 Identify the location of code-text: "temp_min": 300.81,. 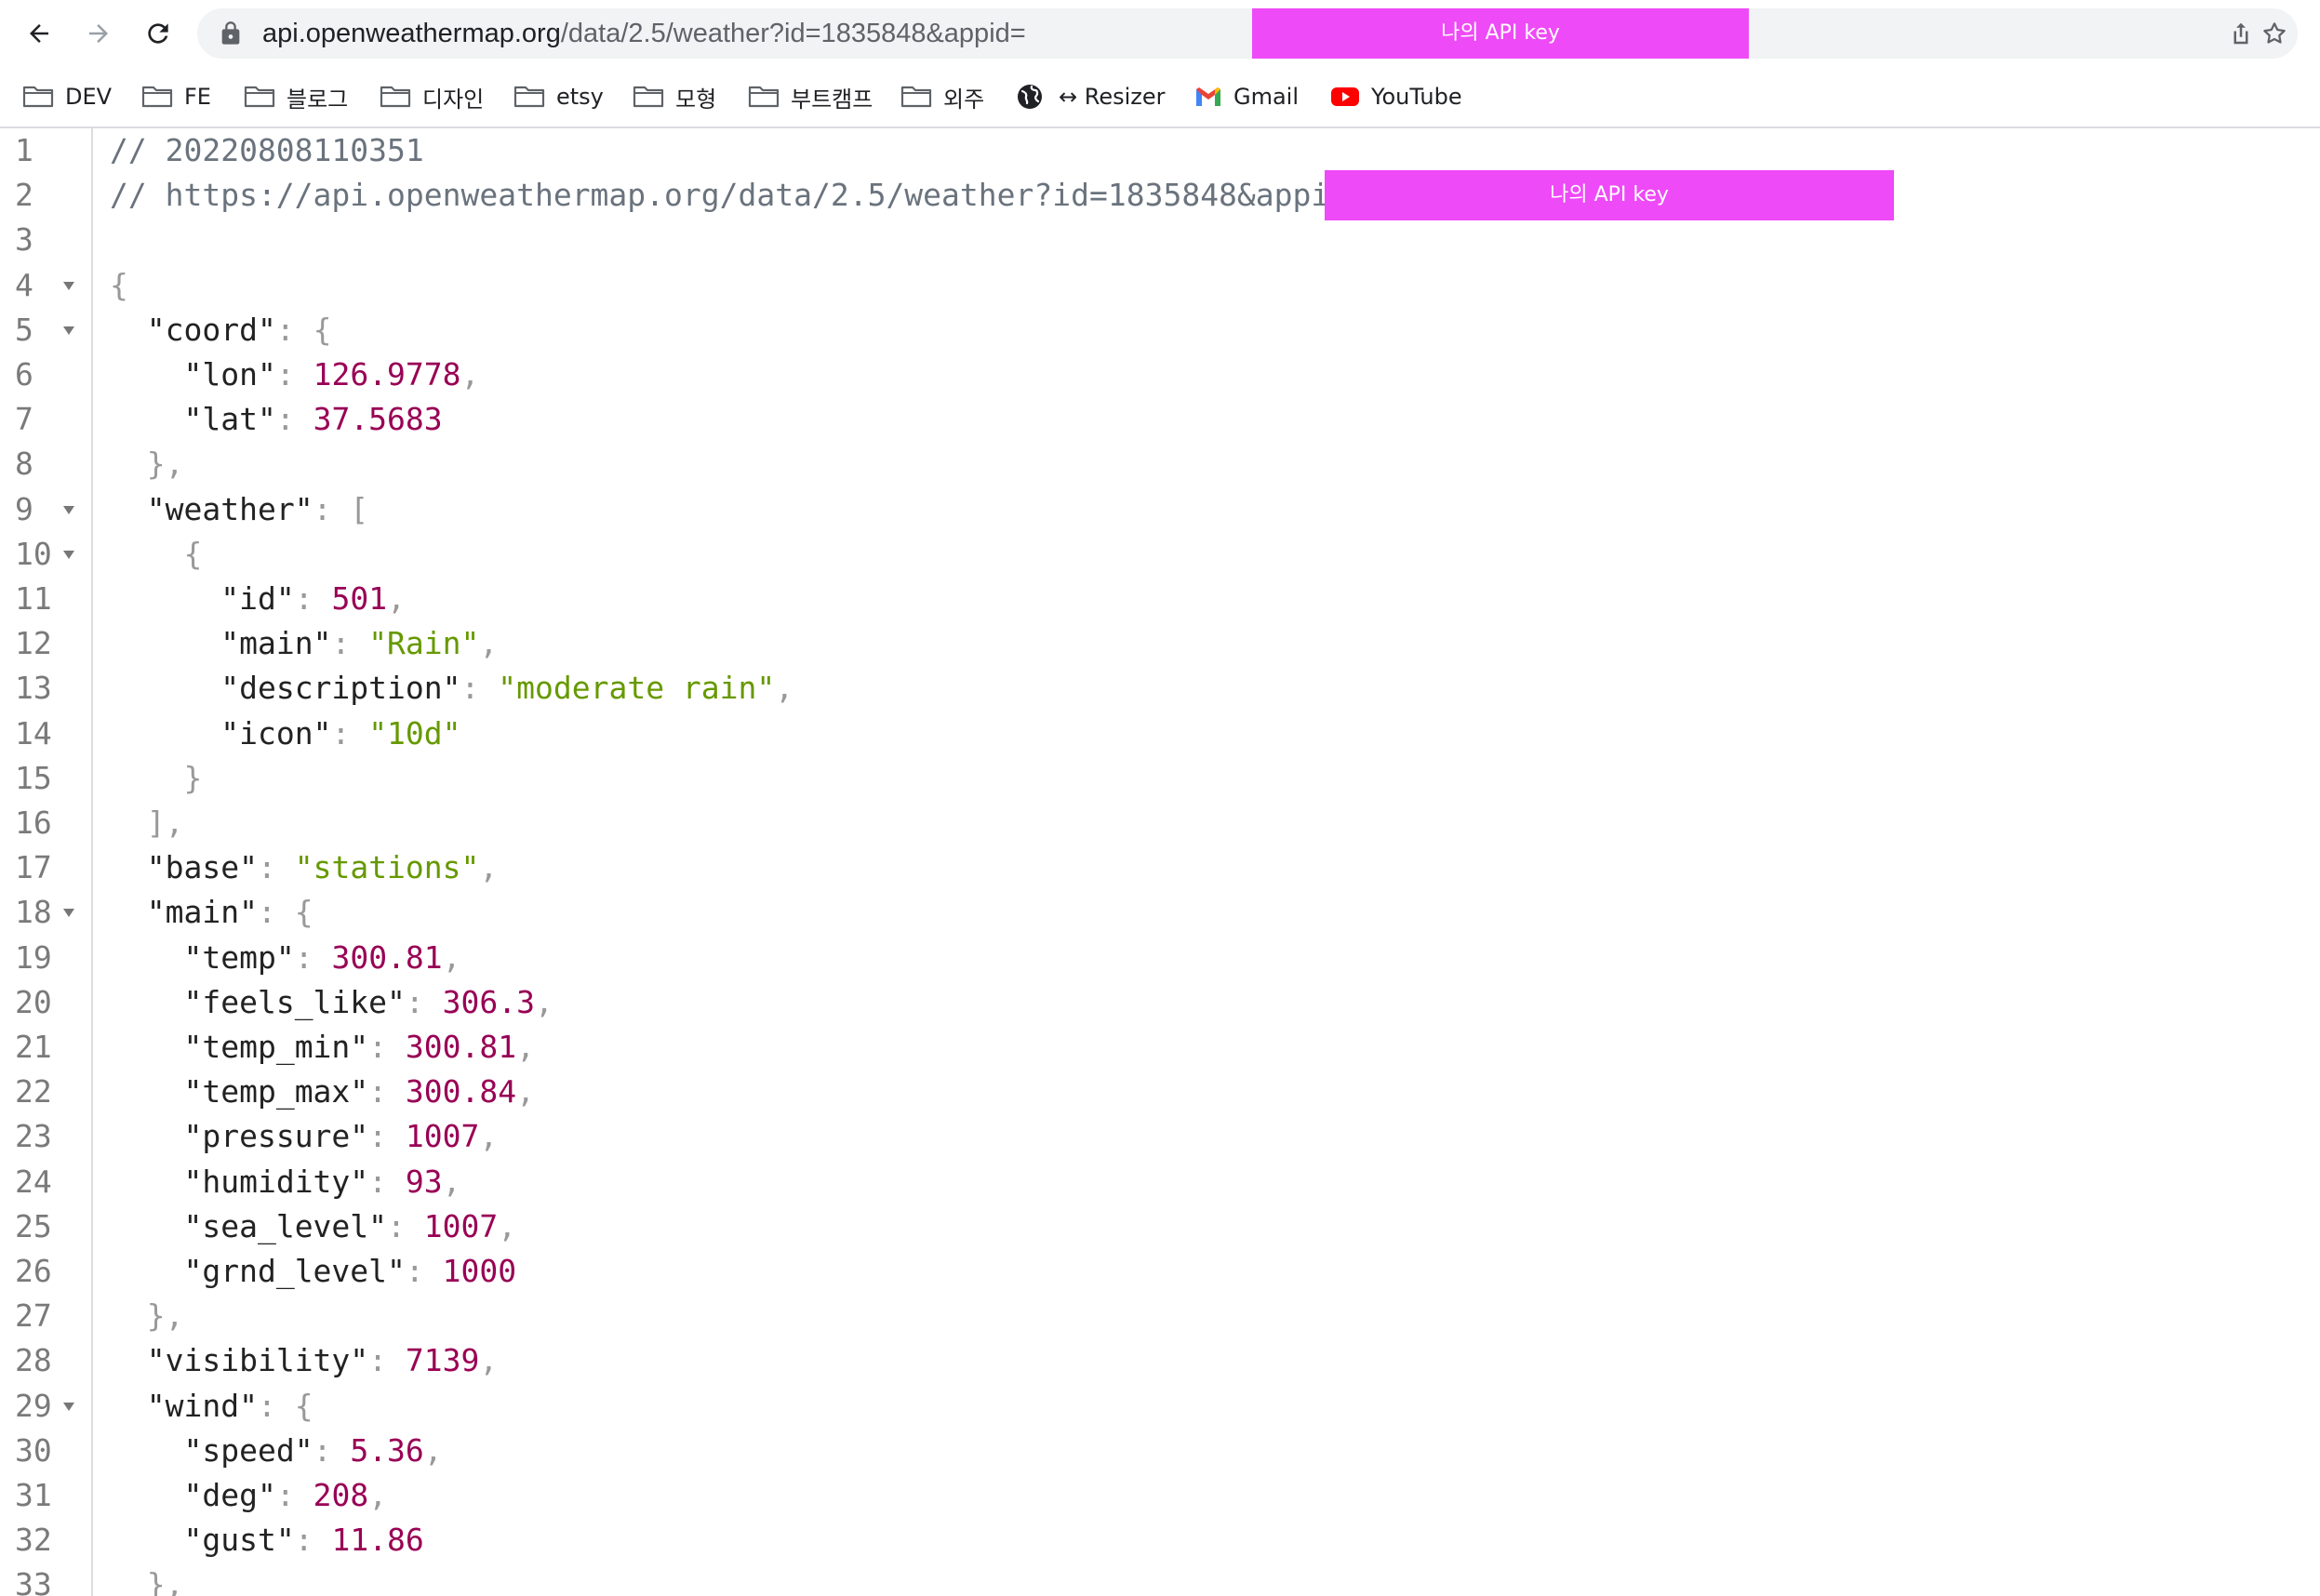
(322, 1048).